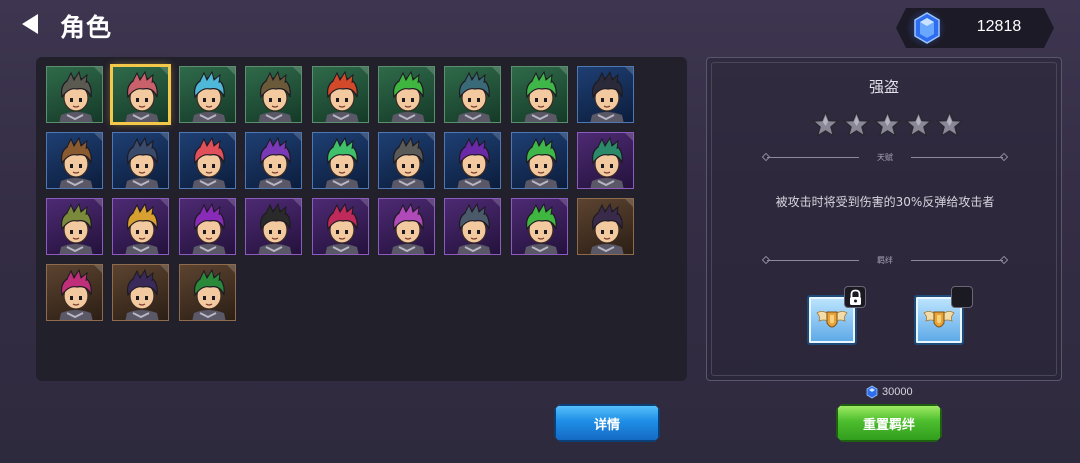 The height and width of the screenshot is (463, 1080). I want to click on bond-empty-badge, so click(962, 297).